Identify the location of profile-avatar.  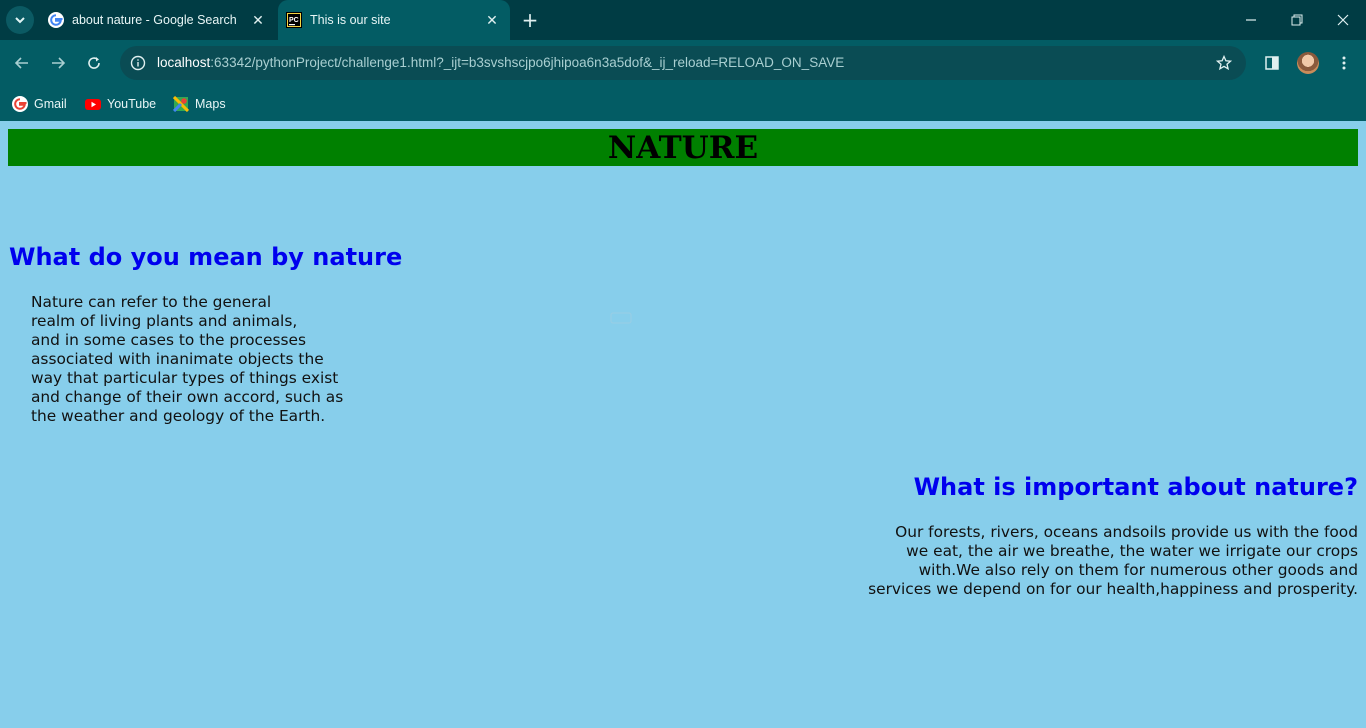
(1308, 63).